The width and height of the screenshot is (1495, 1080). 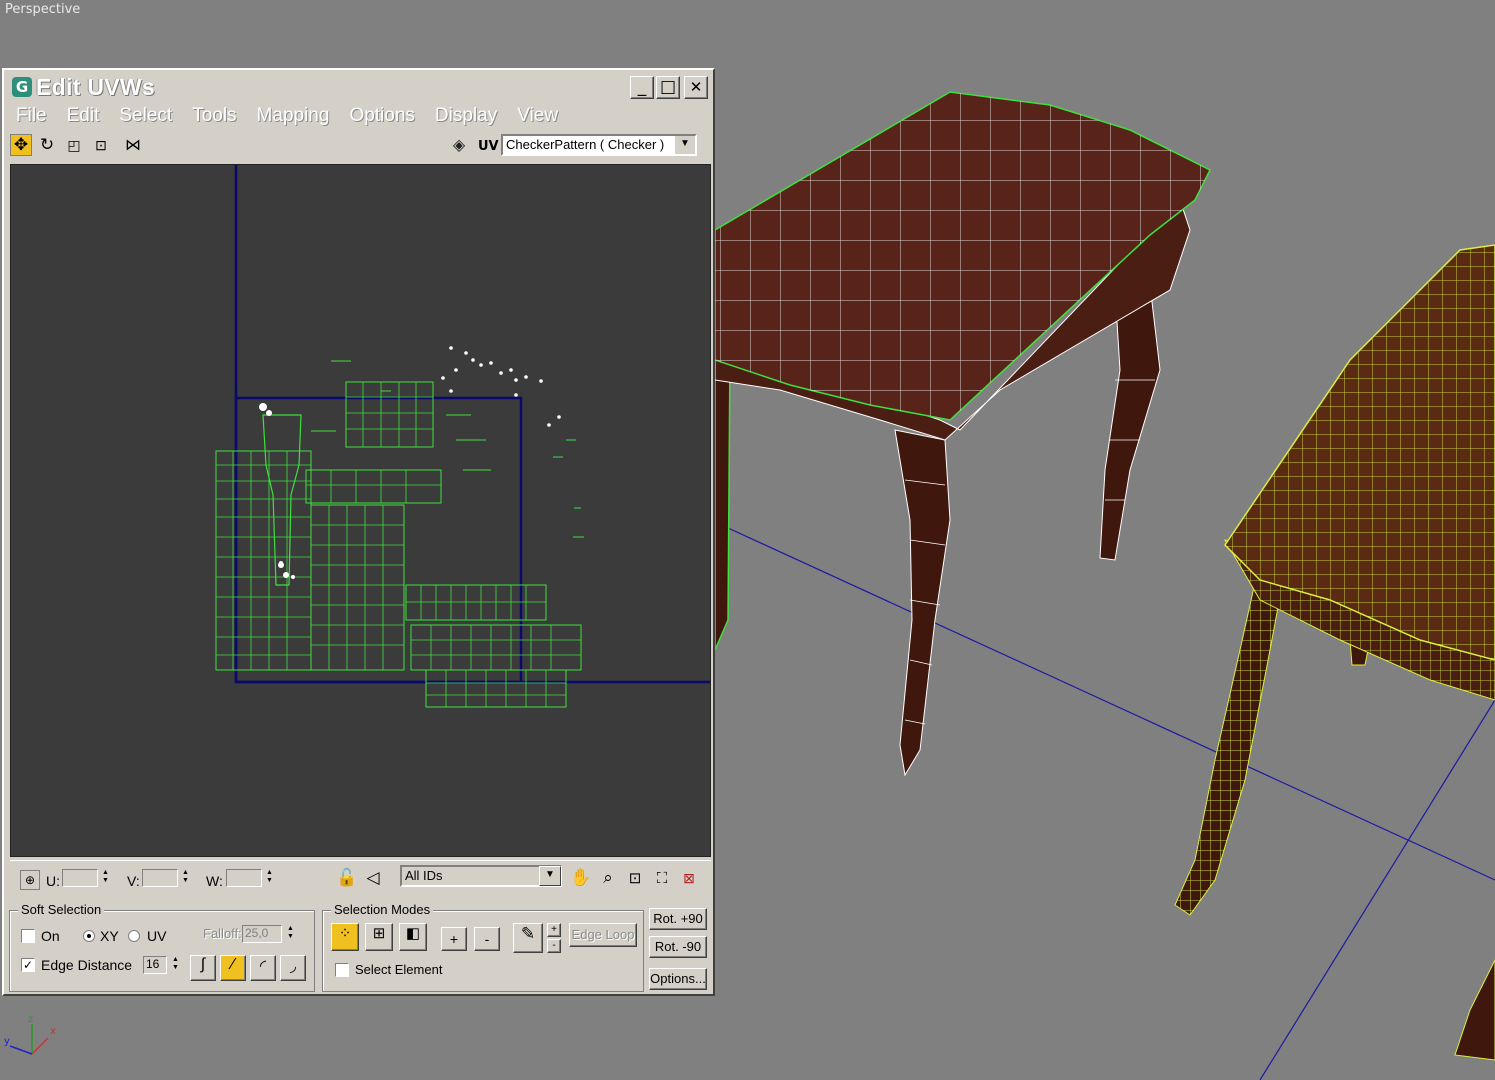 I want to click on face-mode-icon: ◧, so click(x=413, y=937).